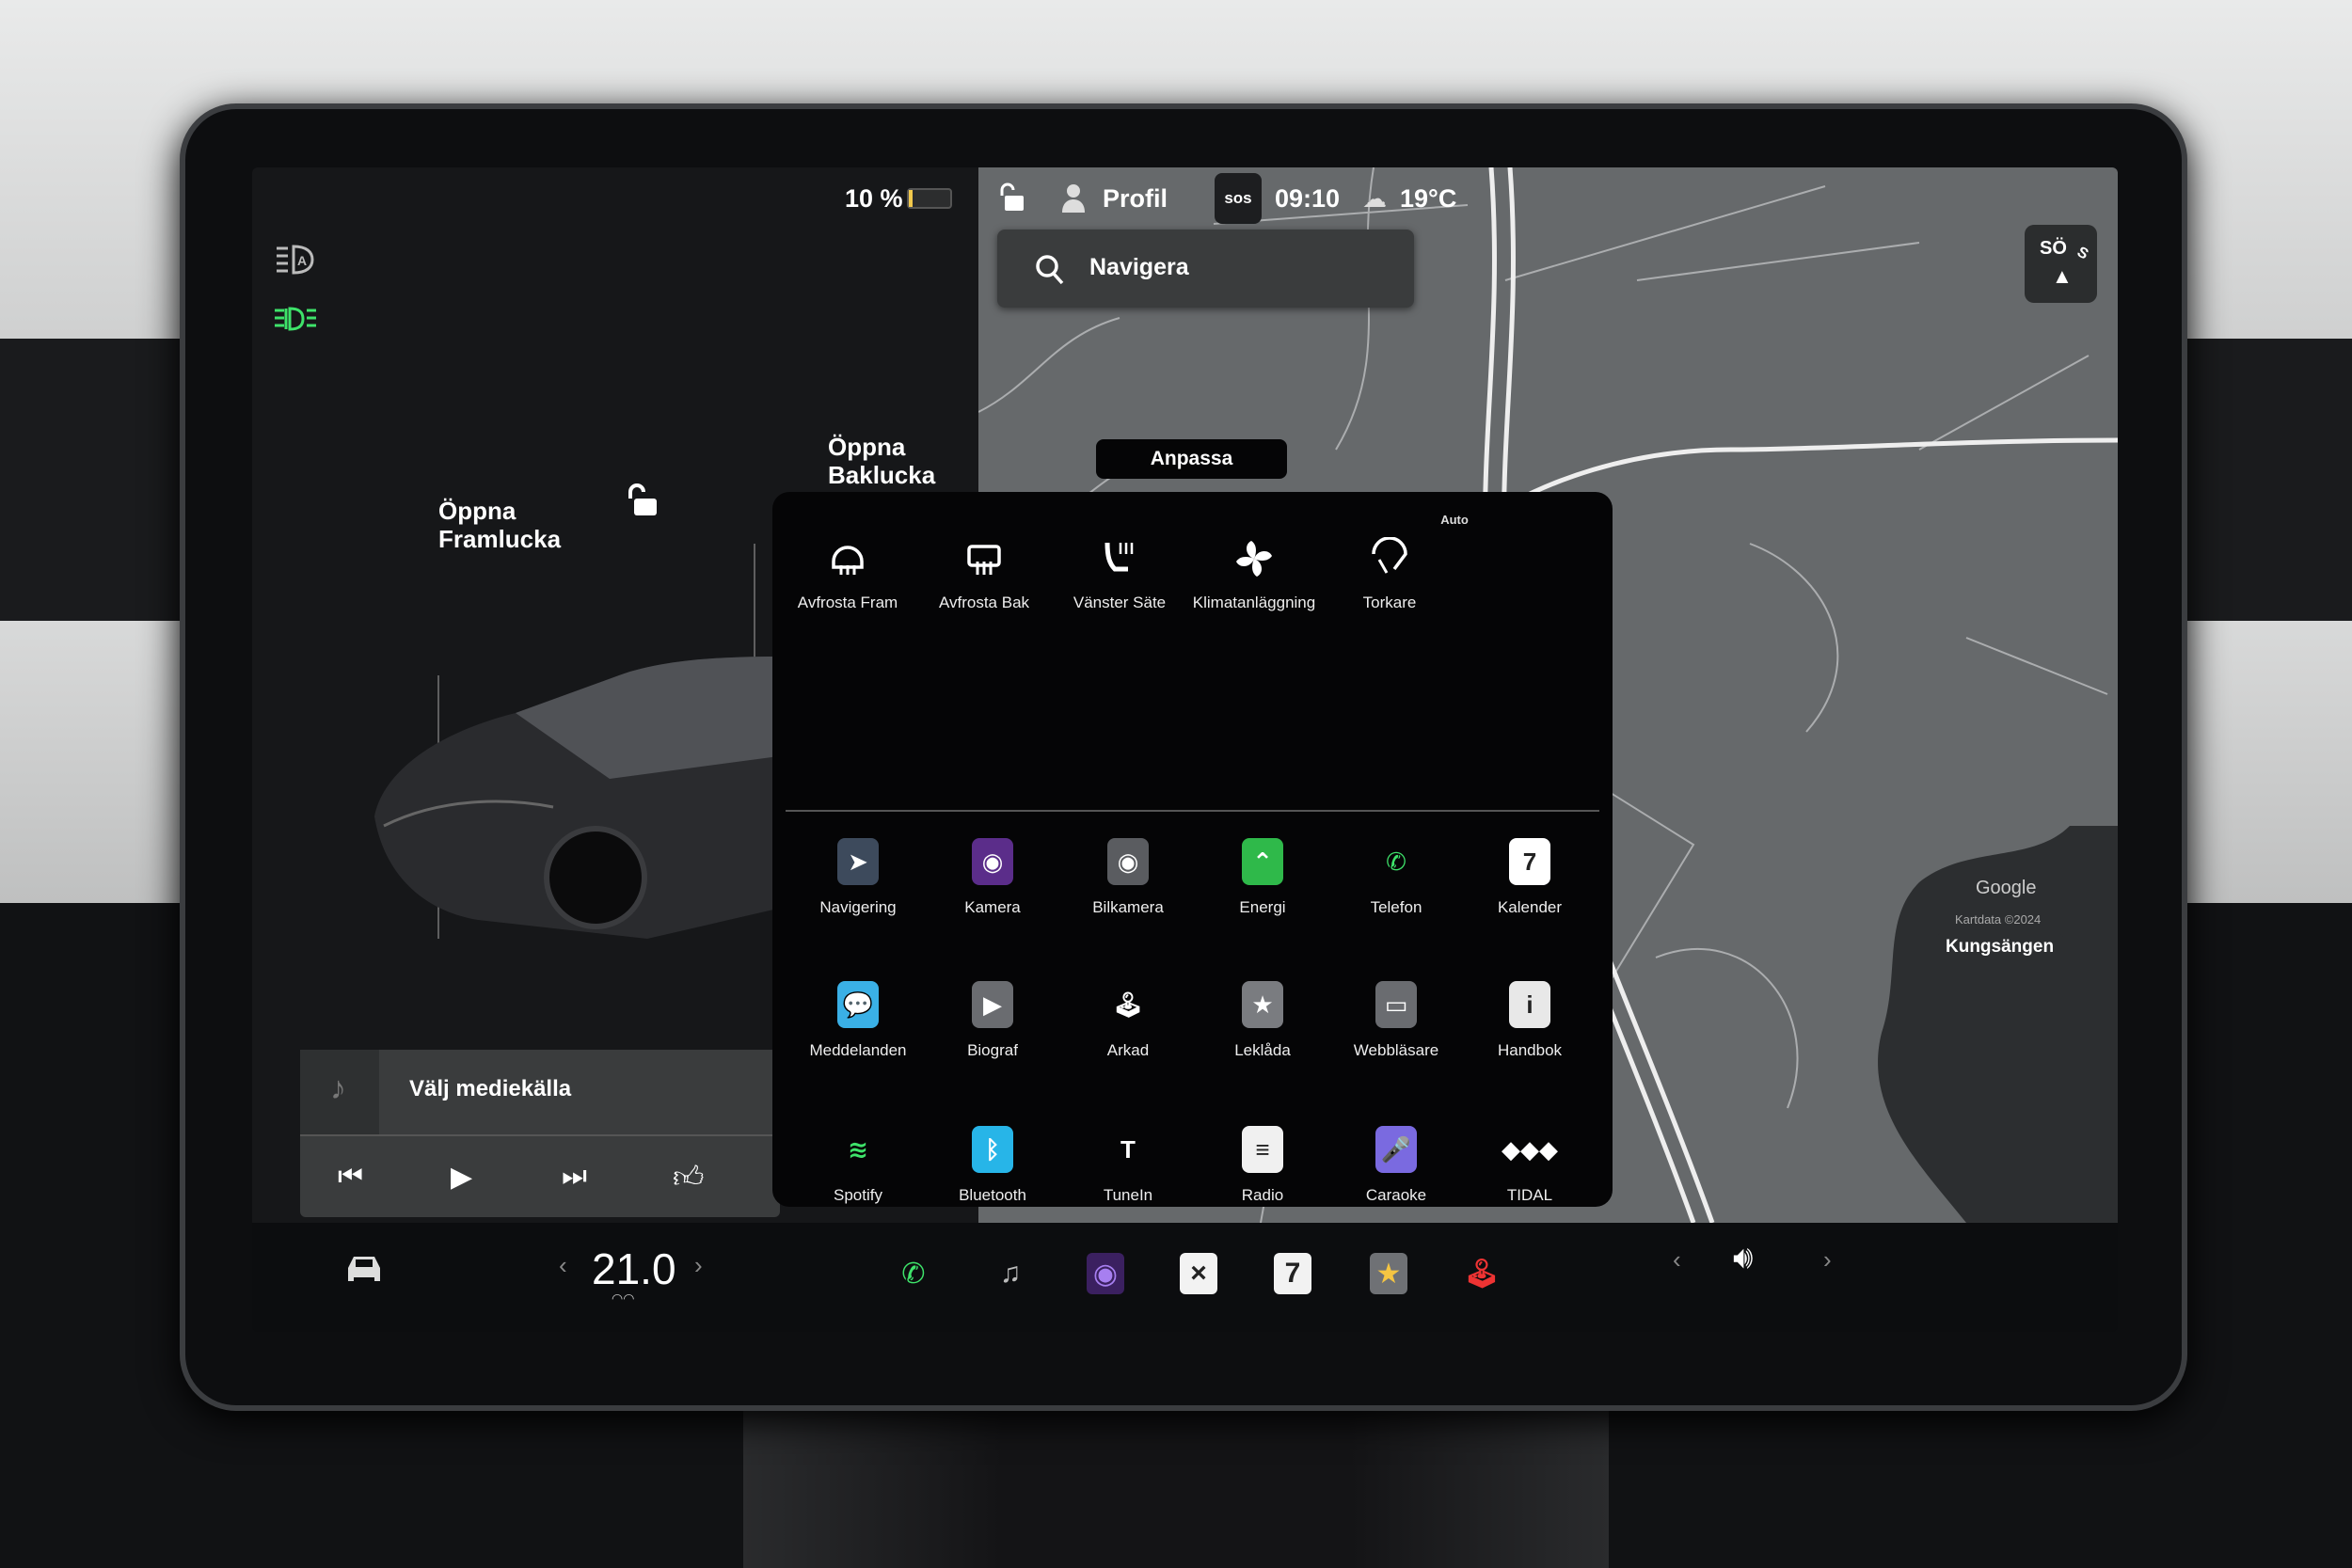  I want to click on compass-direction: S, so click(2082, 253).